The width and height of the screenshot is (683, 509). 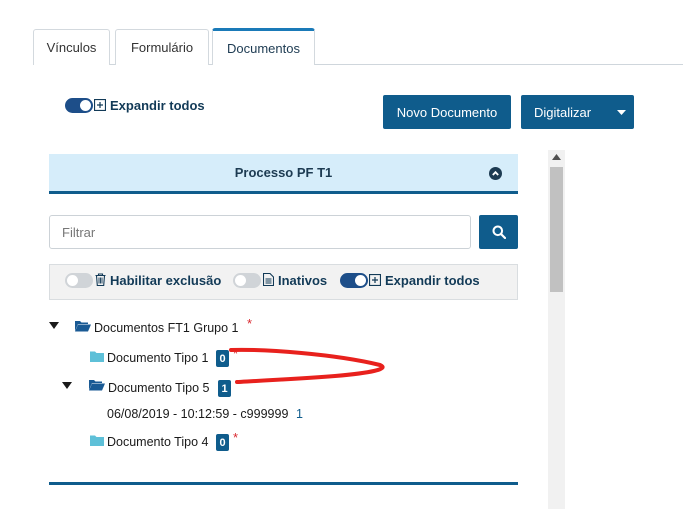 I want to click on tab-bar: Vínculos Formulário Documentos, so click(x=358, y=46).